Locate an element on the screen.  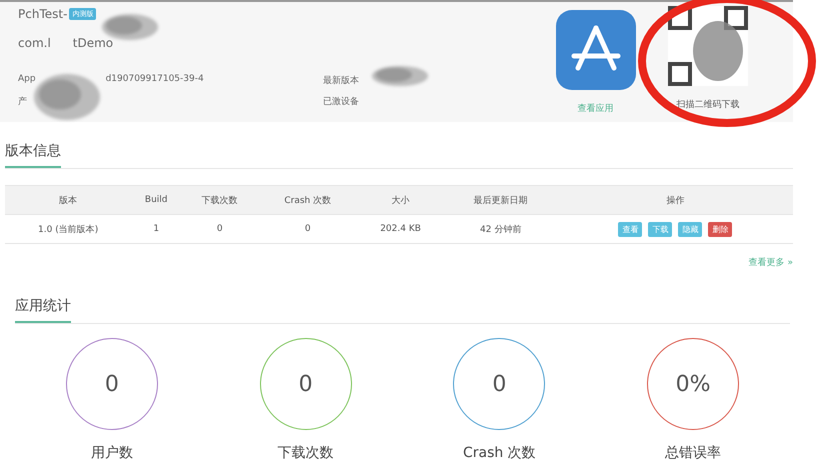
bundle-id: com.l is located at coordinates (34, 43).